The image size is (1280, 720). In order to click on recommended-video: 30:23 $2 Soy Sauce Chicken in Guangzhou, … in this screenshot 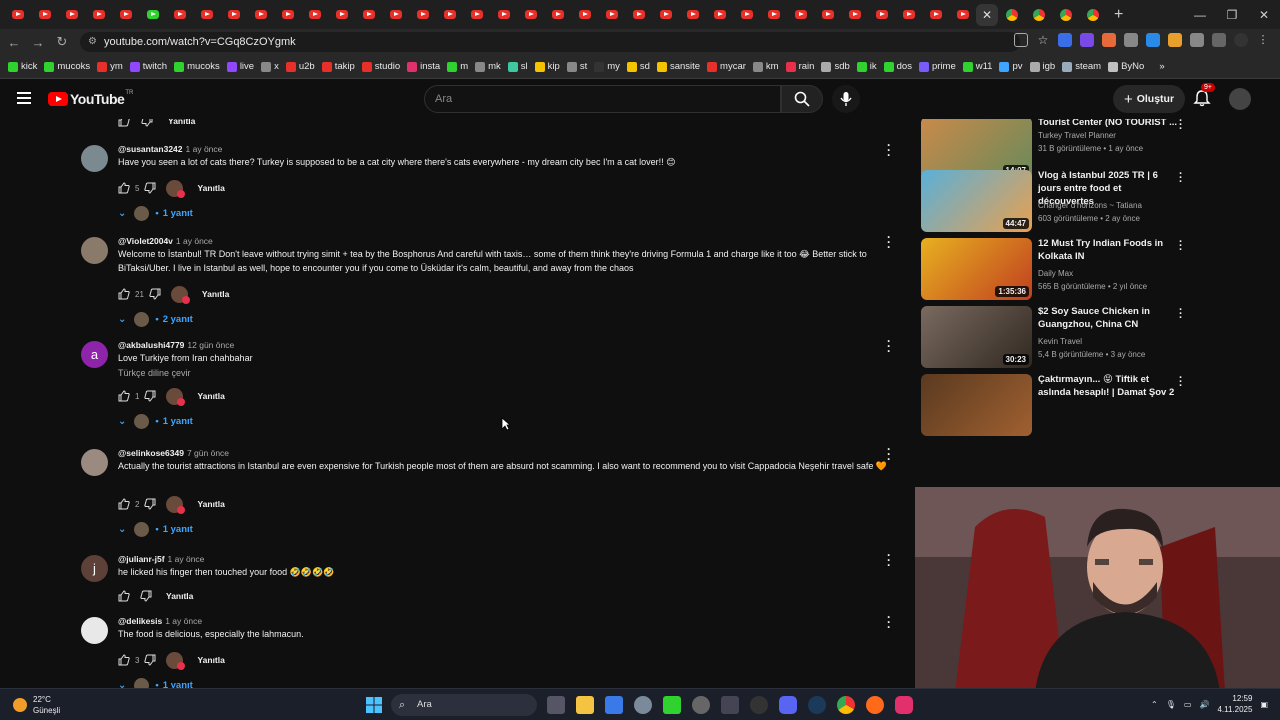, I will do `click(1098, 337)`.